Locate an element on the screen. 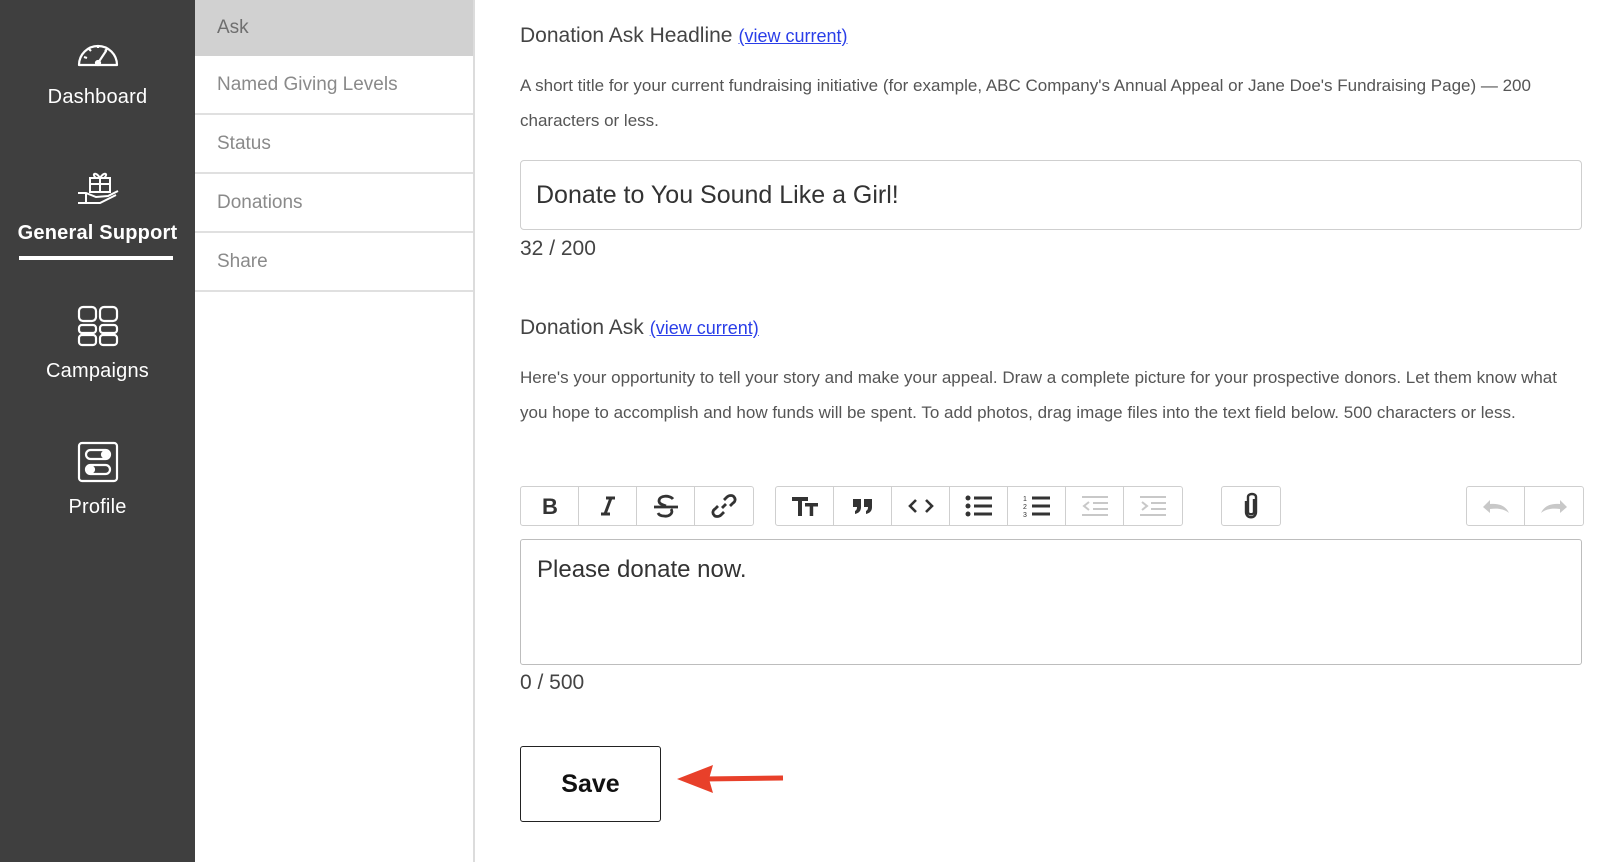 Image resolution: width=1600 pixels, height=862 pixels. heading-button is located at coordinates (805, 506).